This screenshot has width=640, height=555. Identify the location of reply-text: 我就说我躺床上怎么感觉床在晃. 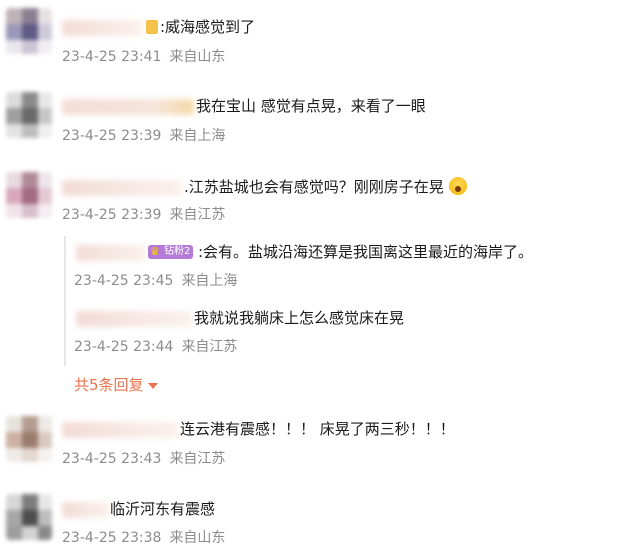
(299, 318).